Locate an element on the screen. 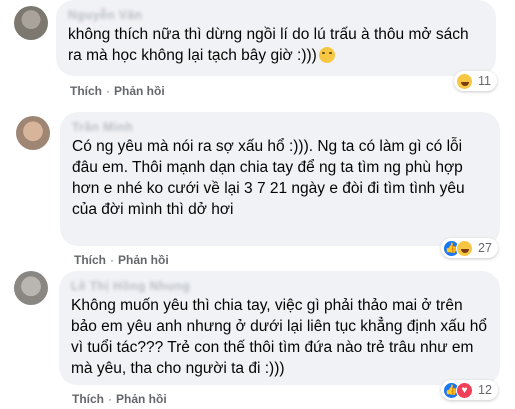 The height and width of the screenshot is (409, 515). reaction-count: 27 is located at coordinates (485, 248).